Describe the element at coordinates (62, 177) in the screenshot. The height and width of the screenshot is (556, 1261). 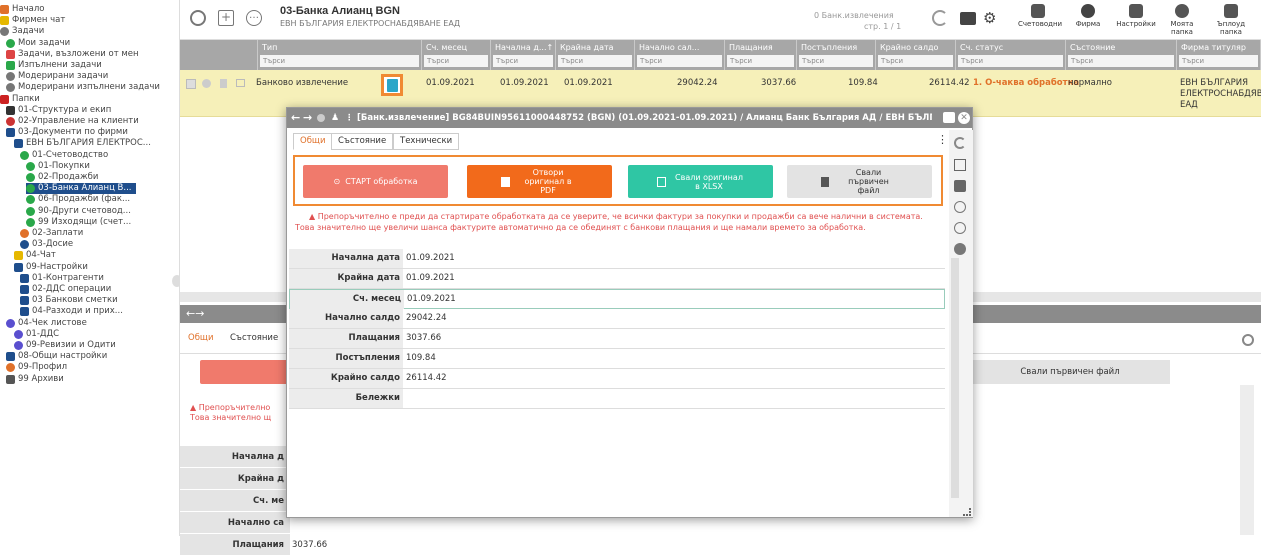
I see `sidebar-item: 02-Продажби` at that location.